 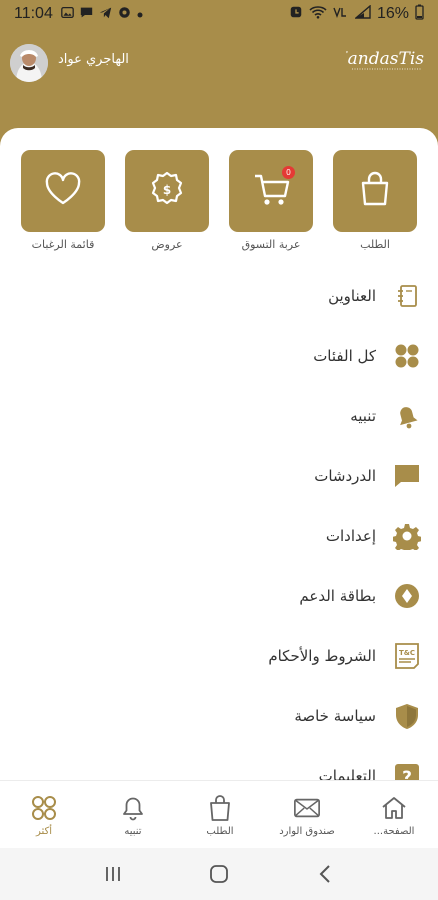 What do you see at coordinates (219, 656) in the screenshot?
I see `menu-item-terms: الشروط والأحكام T&C` at bounding box center [219, 656].